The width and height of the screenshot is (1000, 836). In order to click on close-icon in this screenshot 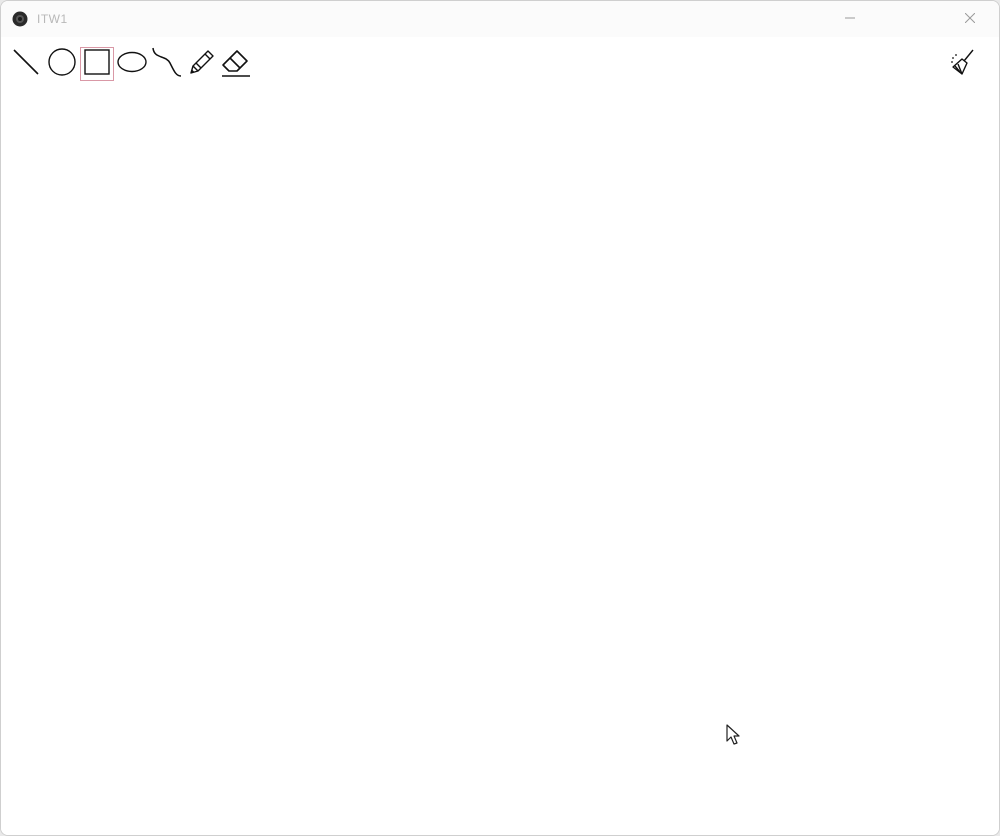, I will do `click(970, 19)`.